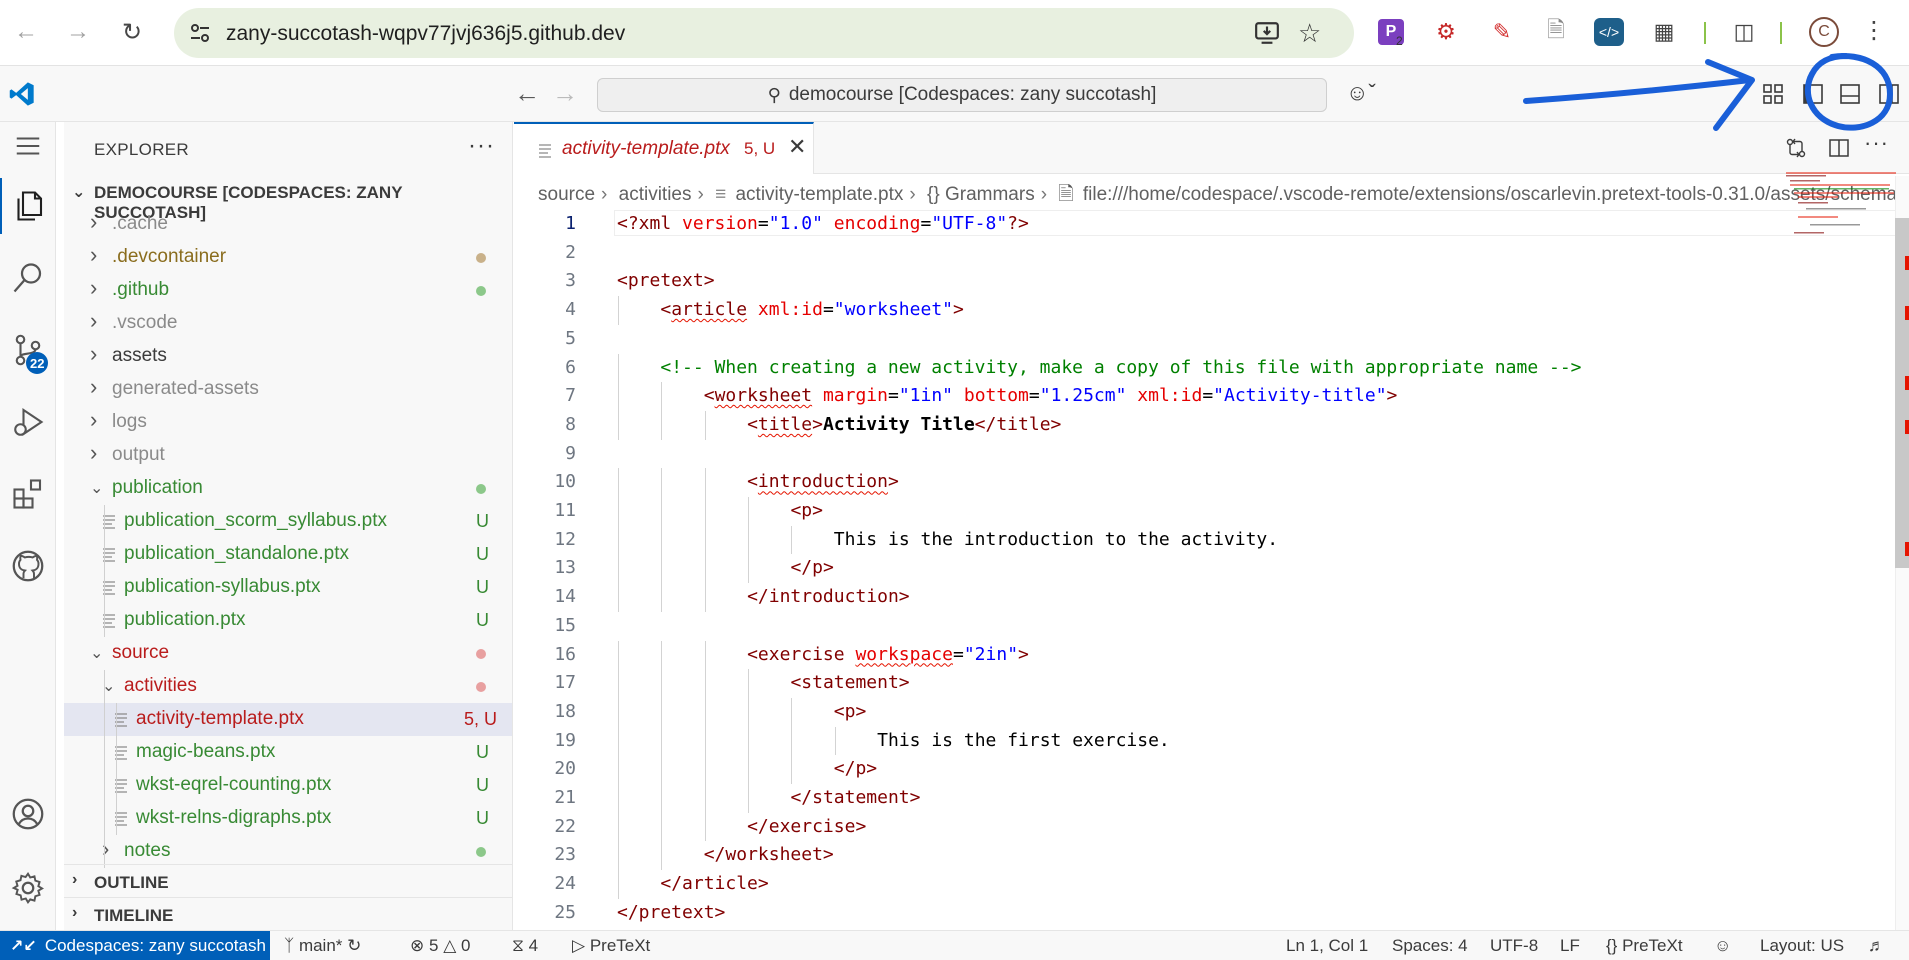 Image resolution: width=1909 pixels, height=960 pixels. Describe the element at coordinates (527, 93) in the screenshot. I see `go-back-icon: ←` at that location.